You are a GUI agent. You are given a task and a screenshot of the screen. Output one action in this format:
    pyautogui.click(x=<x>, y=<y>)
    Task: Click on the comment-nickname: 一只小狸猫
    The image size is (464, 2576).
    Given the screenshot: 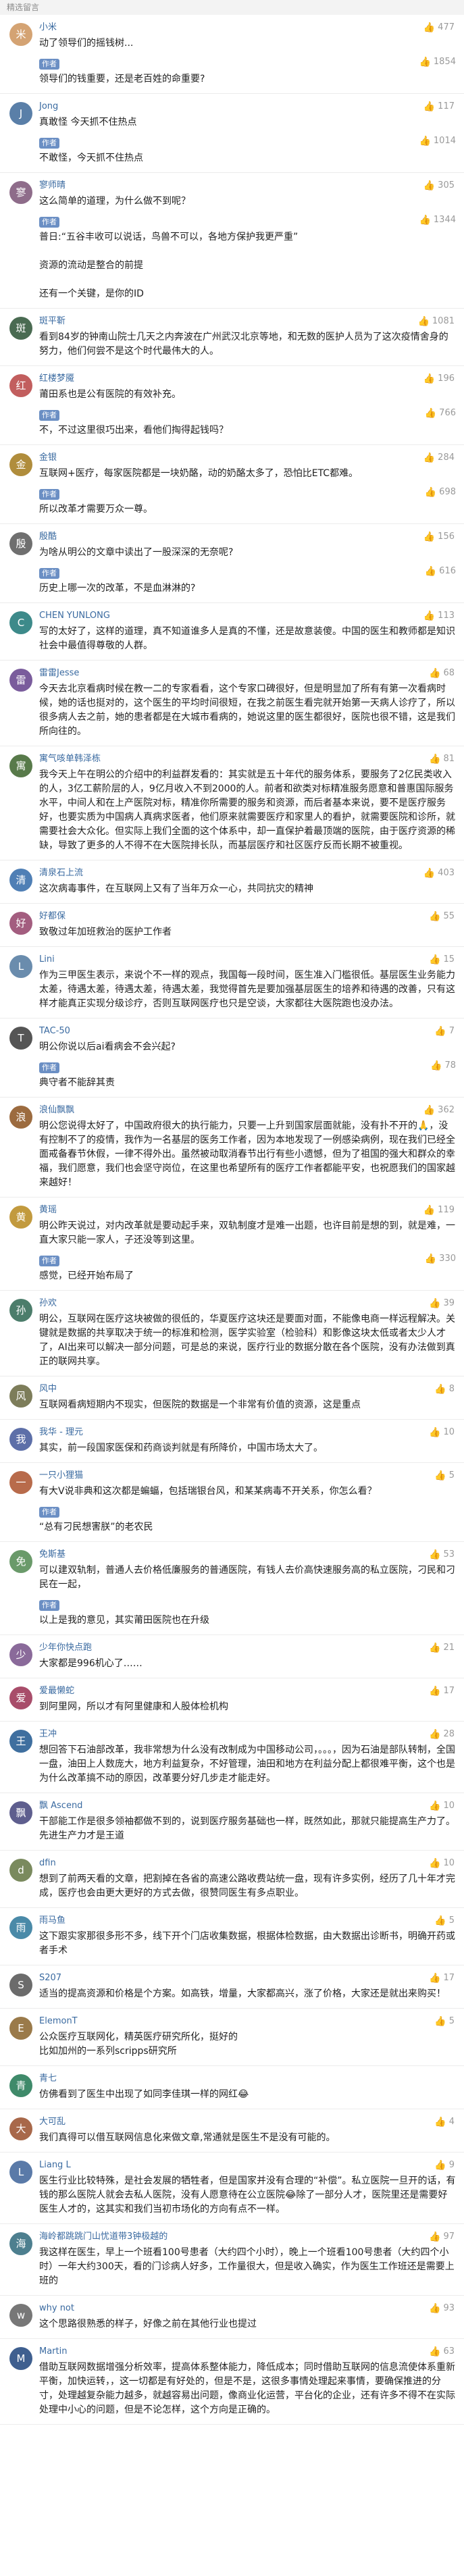 What is the action you would take?
    pyautogui.click(x=247, y=1476)
    